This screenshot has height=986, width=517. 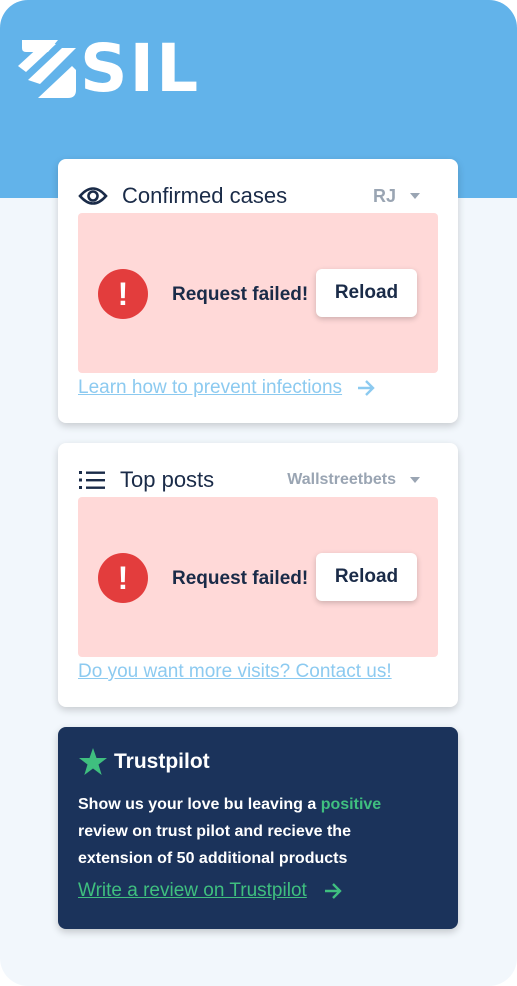 What do you see at coordinates (405, 196) in the screenshot?
I see `region-select: RJ` at bounding box center [405, 196].